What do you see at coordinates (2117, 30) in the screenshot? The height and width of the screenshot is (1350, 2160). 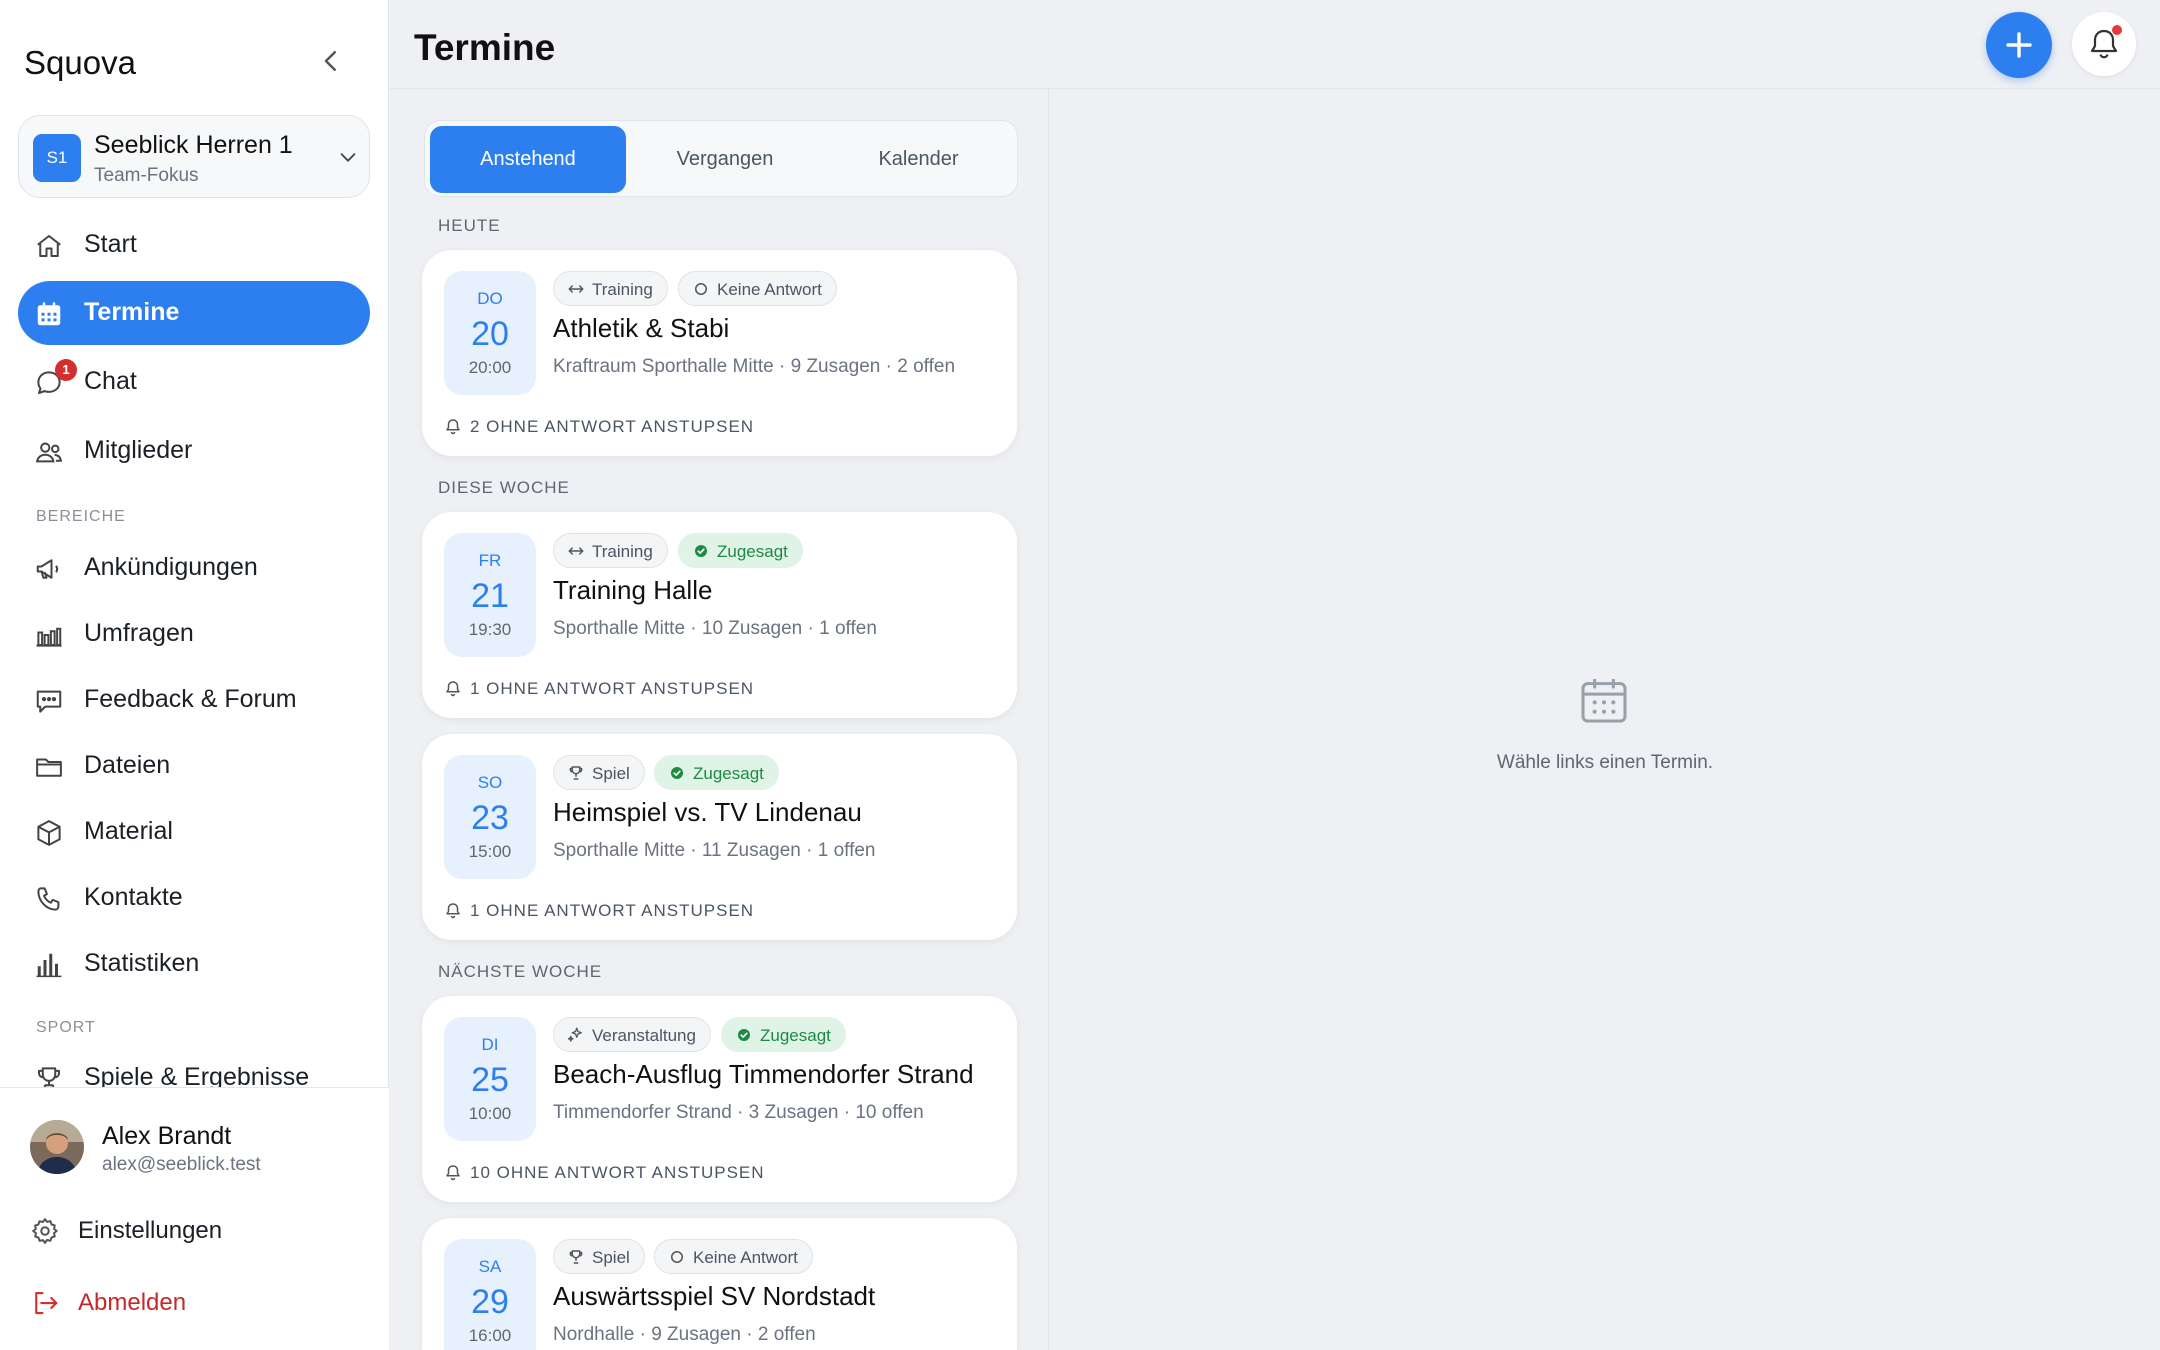 I see `notification-dot` at bounding box center [2117, 30].